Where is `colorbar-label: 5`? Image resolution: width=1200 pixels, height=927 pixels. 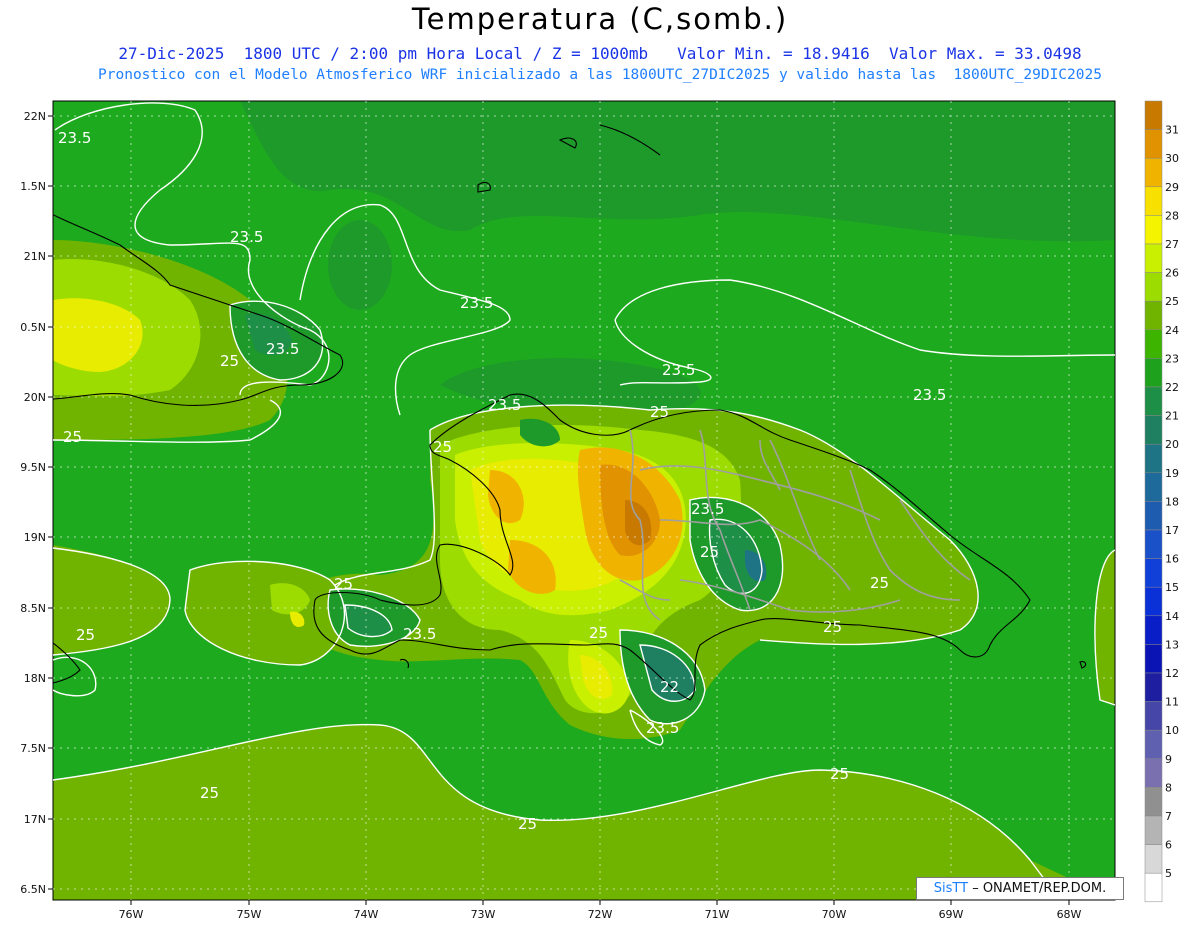 colorbar-label: 5 is located at coordinates (1168, 873).